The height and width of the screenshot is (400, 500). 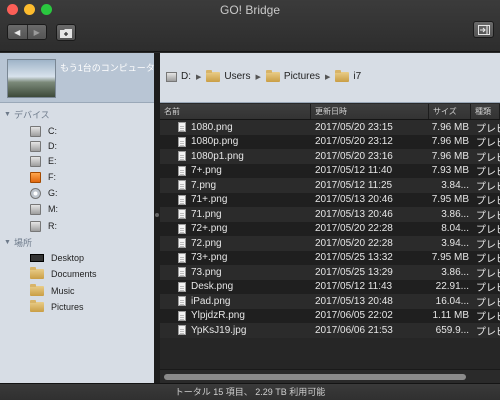 I want to click on devices-header-label: デバイス, so click(x=31, y=115).